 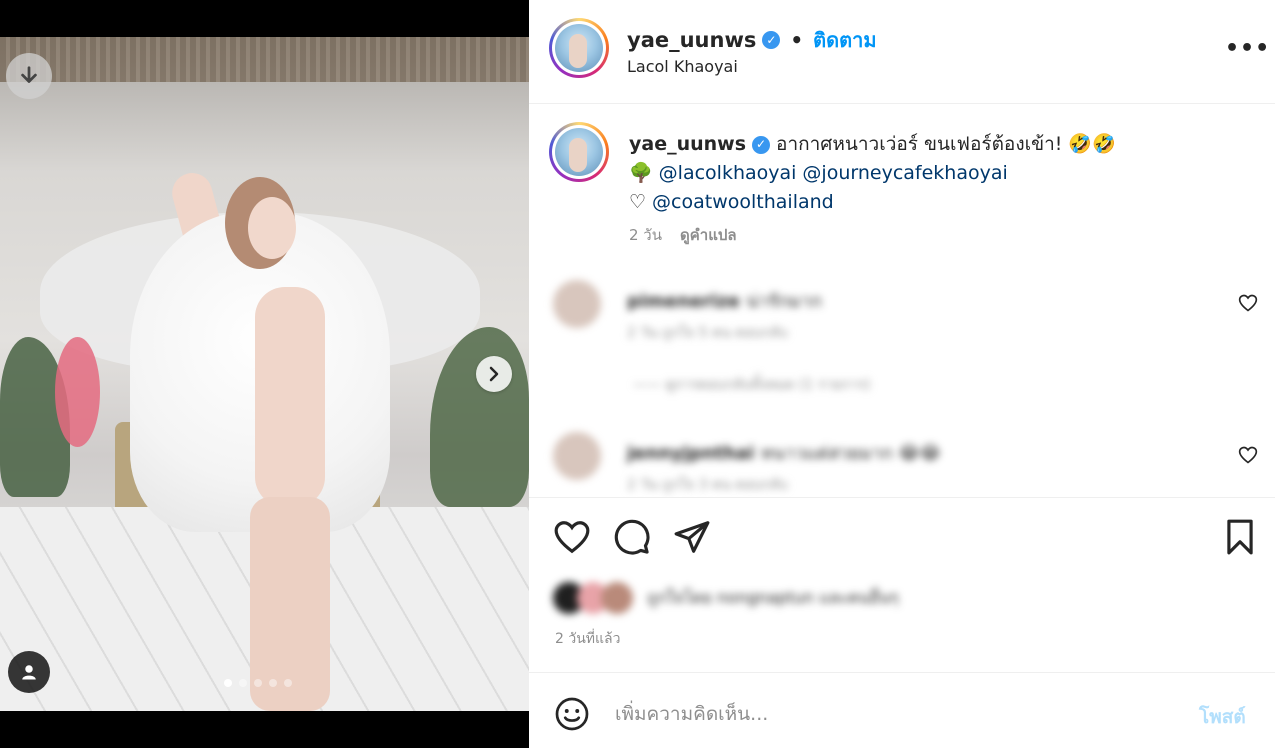 I want to click on bookmark-icon, so click(x=1240, y=537).